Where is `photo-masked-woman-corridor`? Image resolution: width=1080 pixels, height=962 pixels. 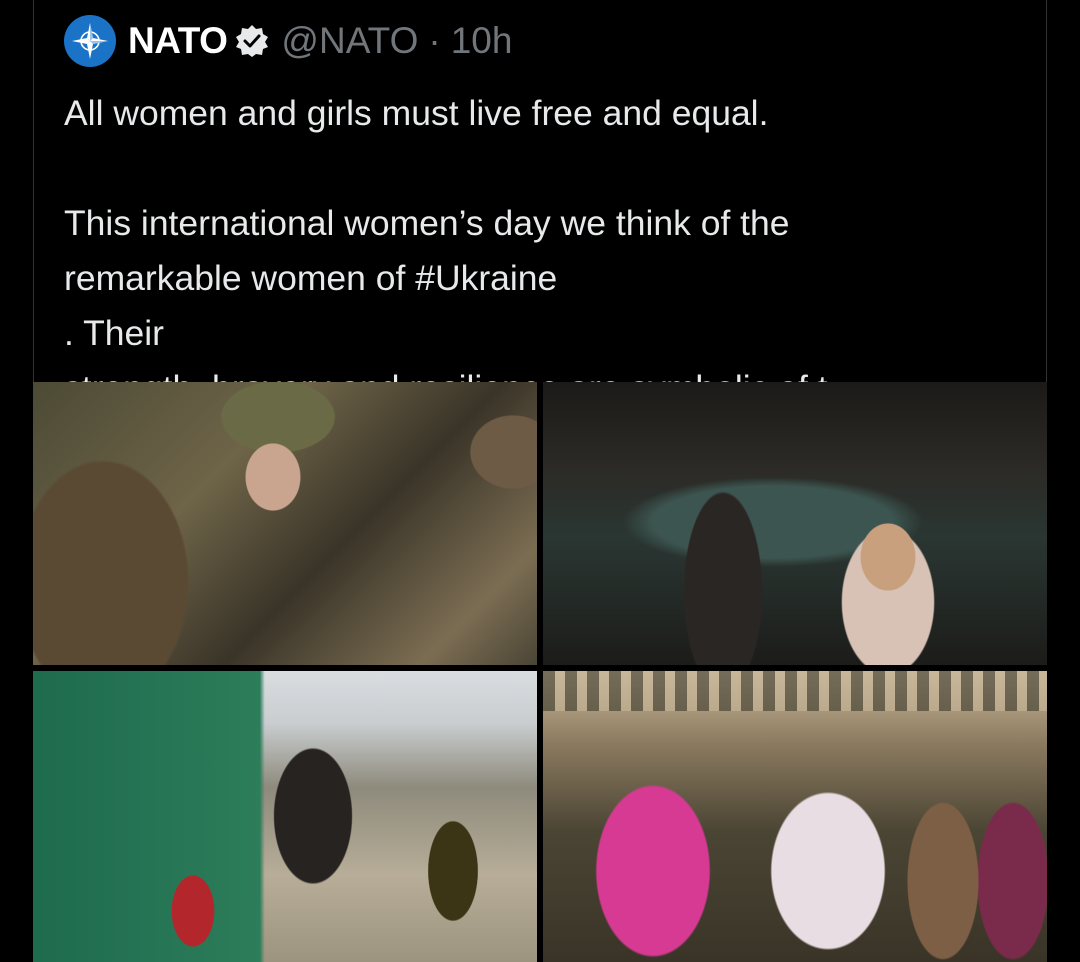 photo-masked-woman-corridor is located at coordinates (795, 523).